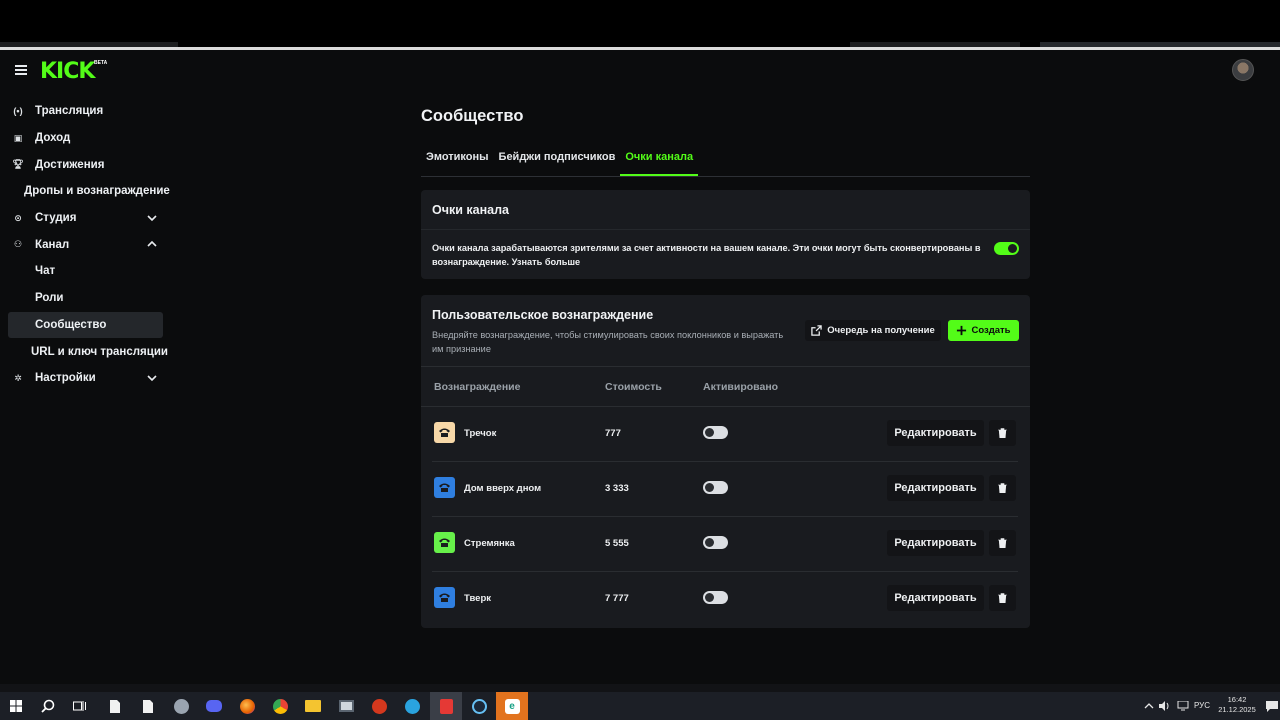 The image size is (1280, 720). What do you see at coordinates (85, 378) in the screenshot?
I see `sidebar-item-settings: ✲ Настройки` at bounding box center [85, 378].